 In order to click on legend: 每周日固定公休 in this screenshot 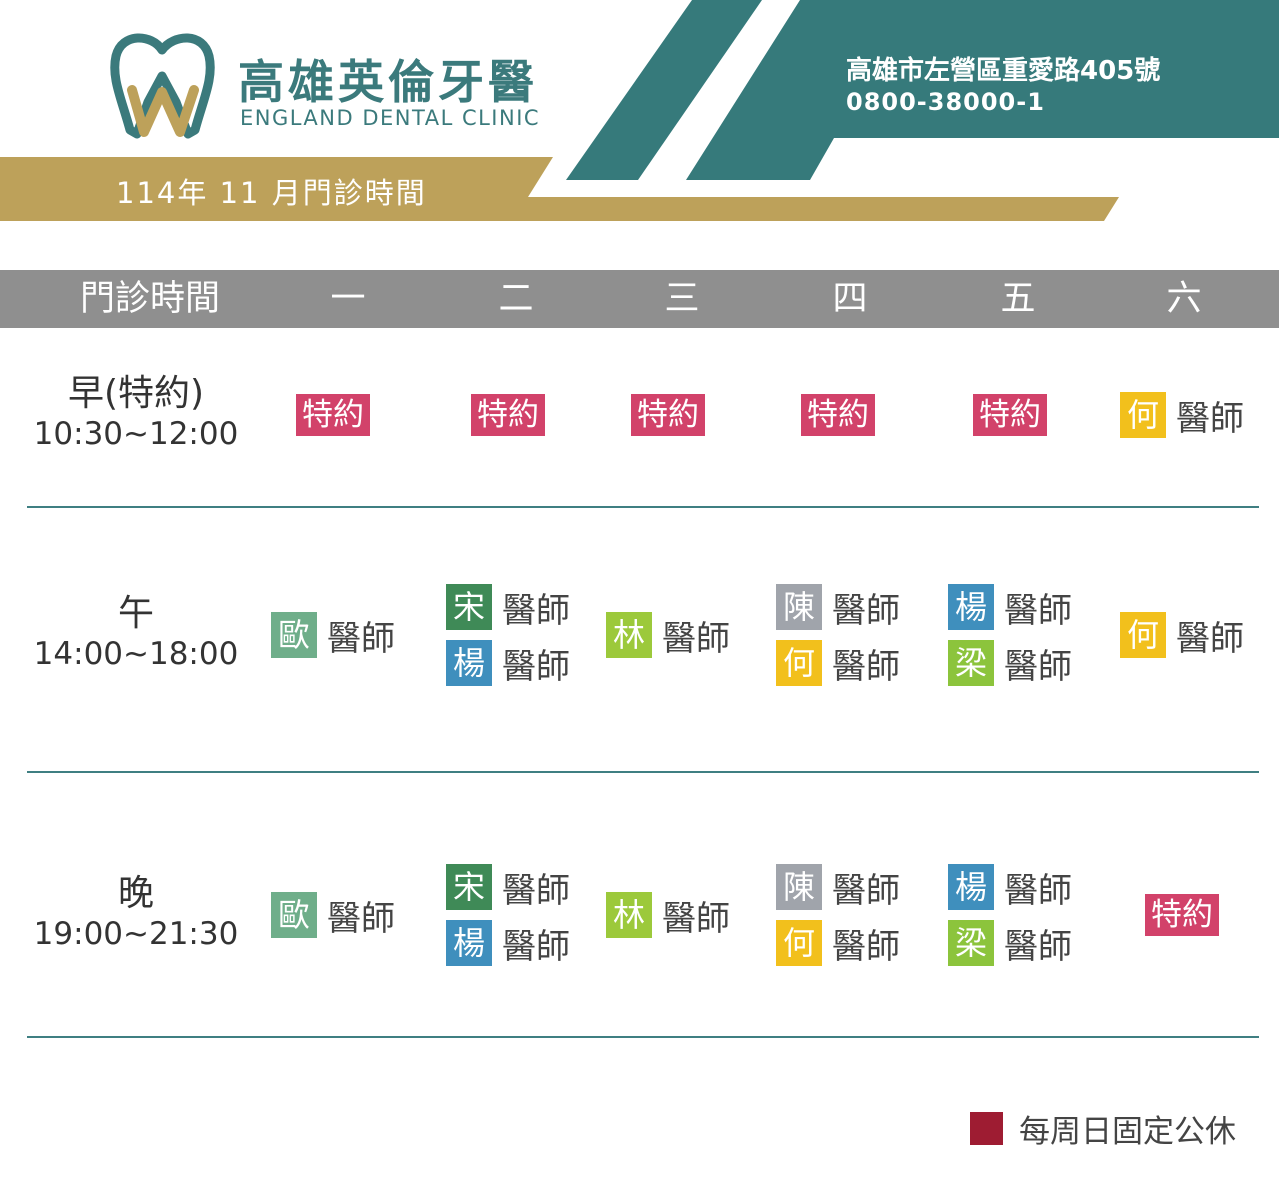, I will do `click(1103, 1128)`.